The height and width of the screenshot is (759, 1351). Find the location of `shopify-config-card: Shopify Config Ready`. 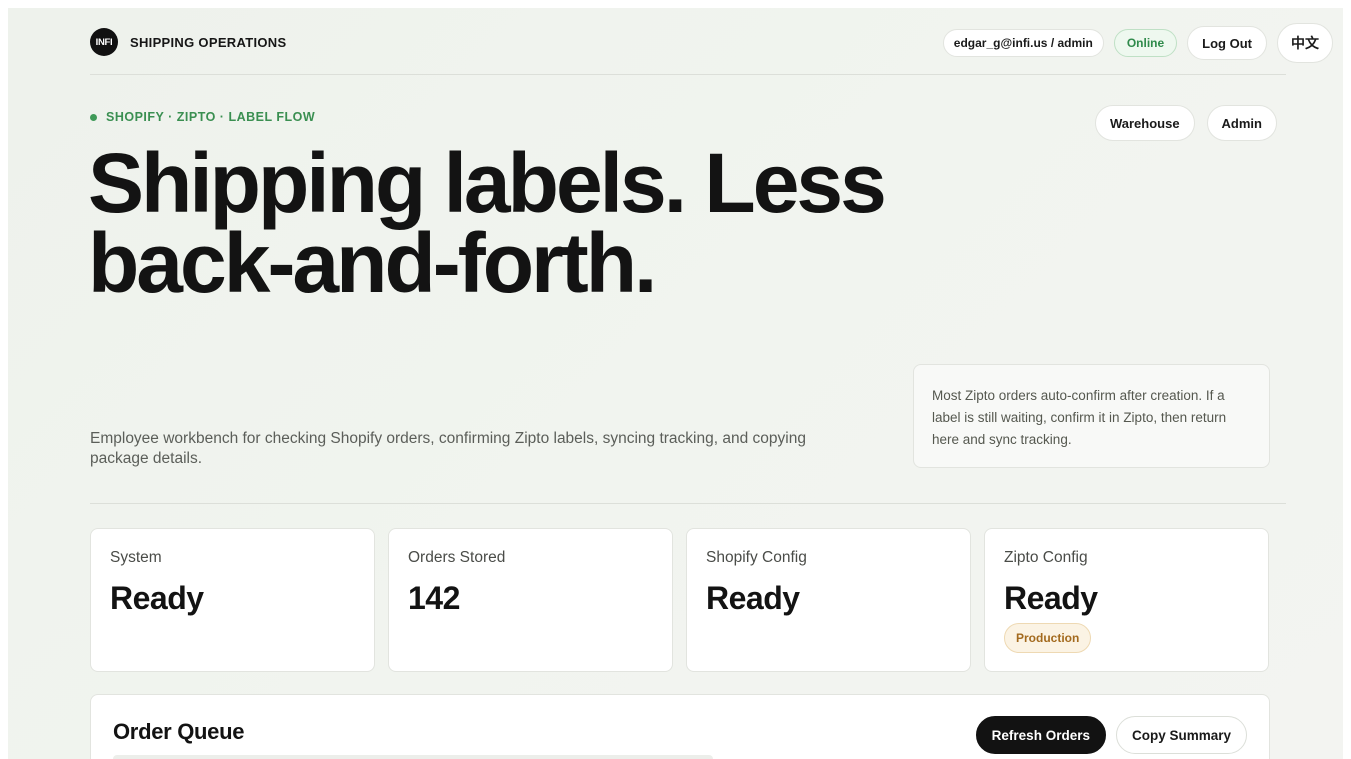

shopify-config-card: Shopify Config Ready is located at coordinates (828, 600).